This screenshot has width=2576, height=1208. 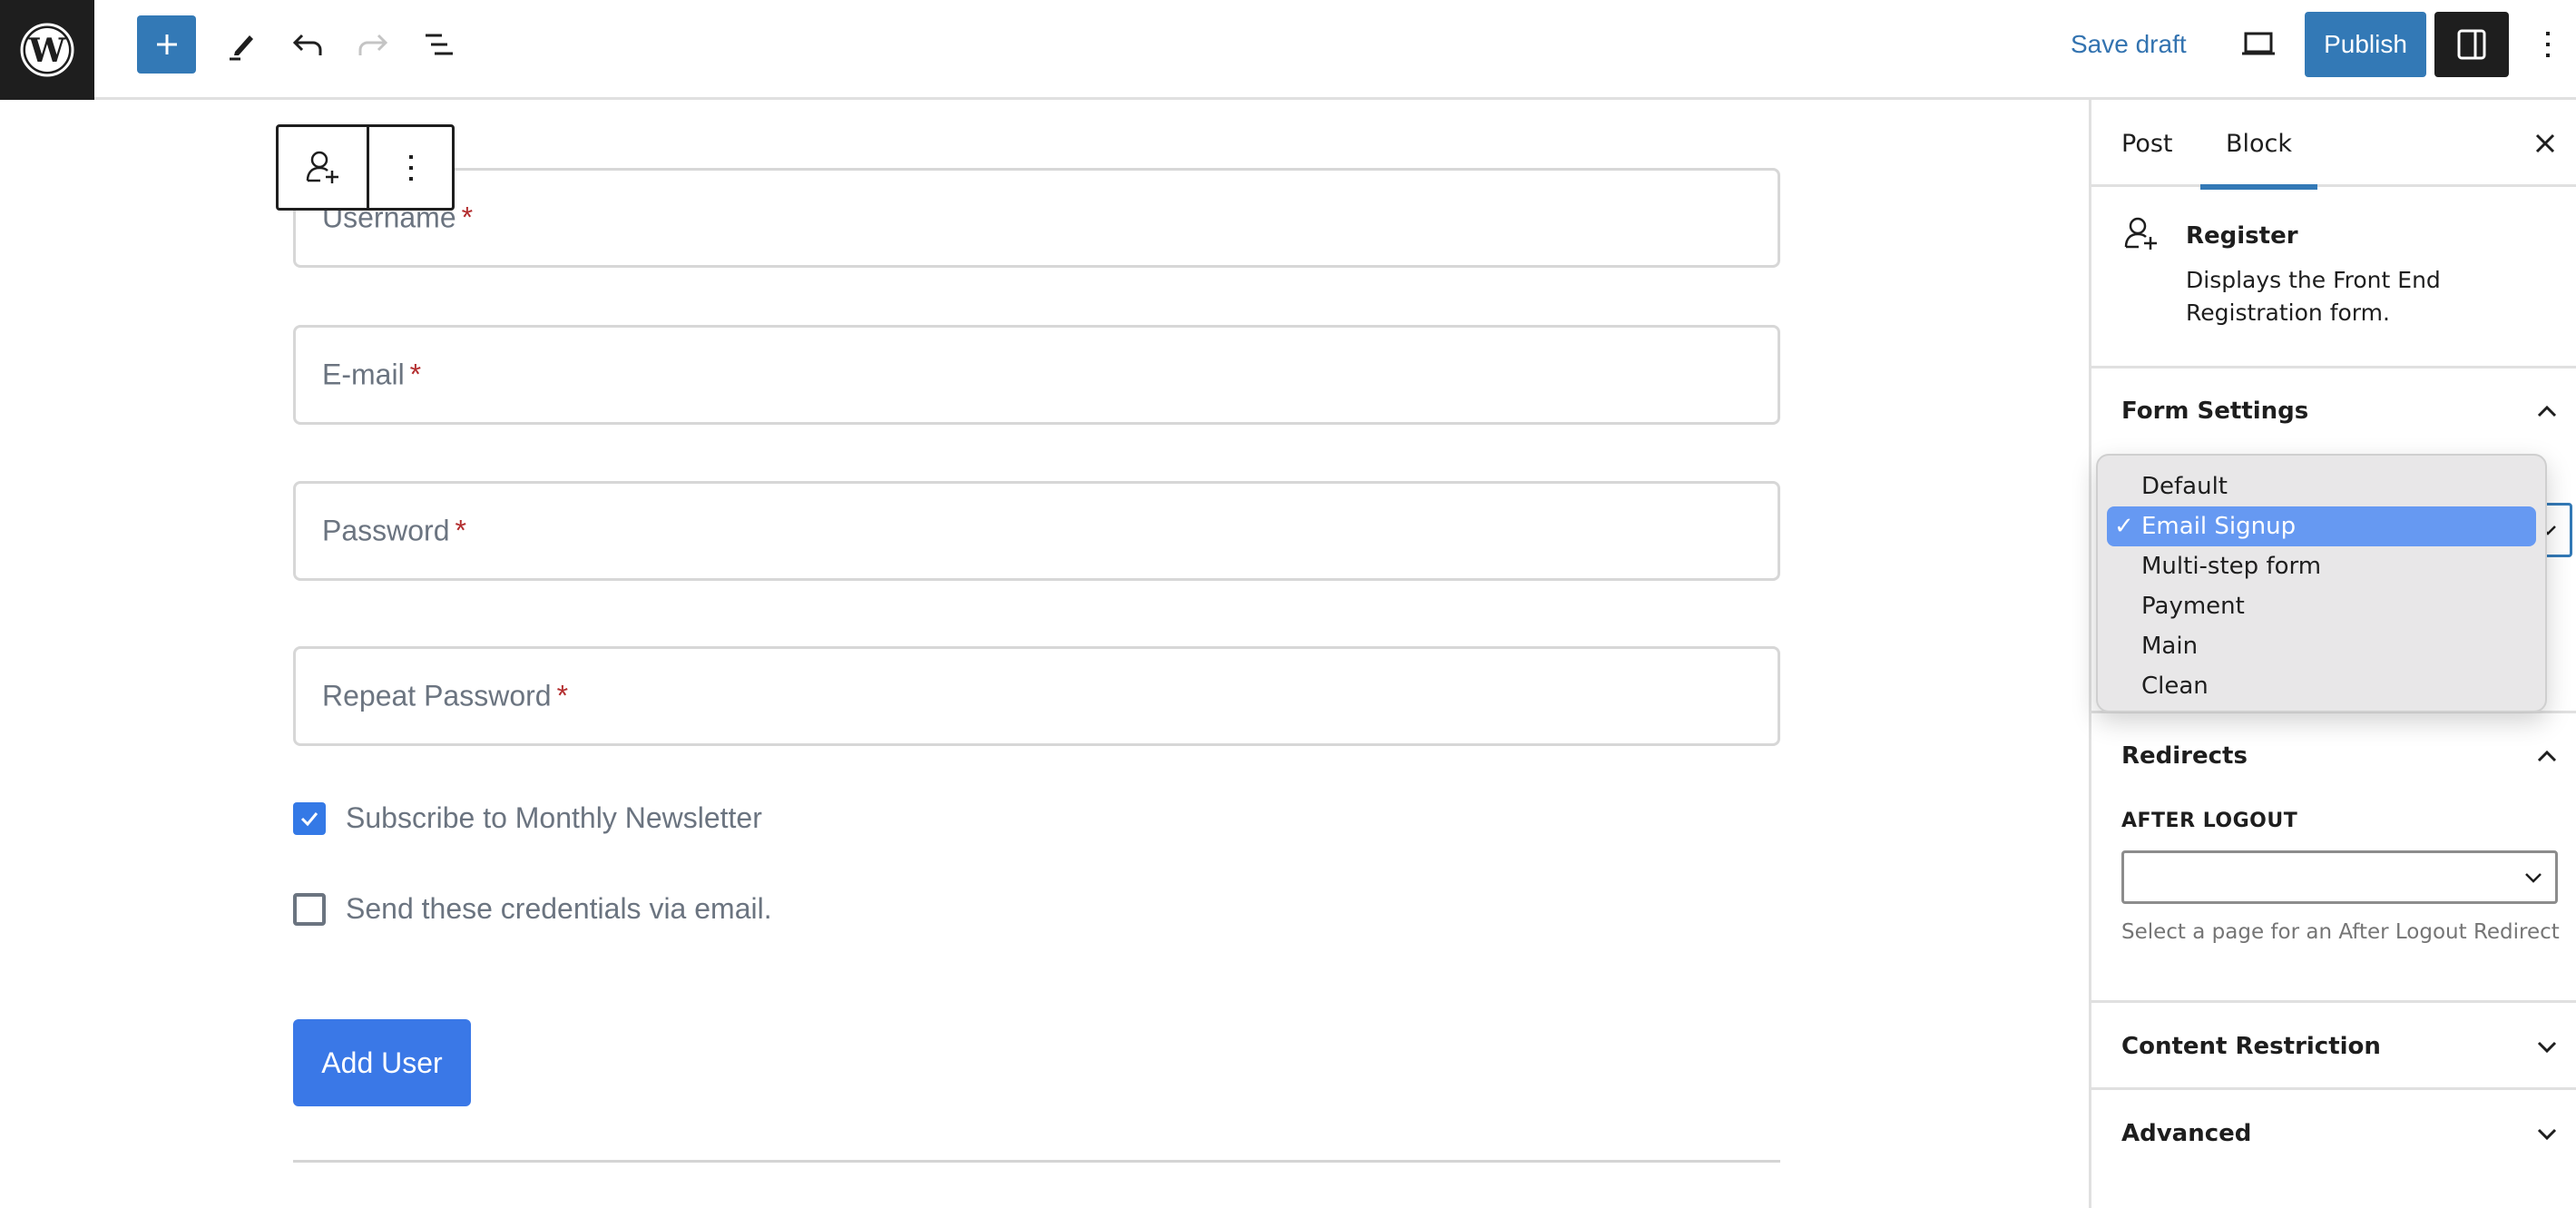 I want to click on options-button, so click(x=2548, y=44).